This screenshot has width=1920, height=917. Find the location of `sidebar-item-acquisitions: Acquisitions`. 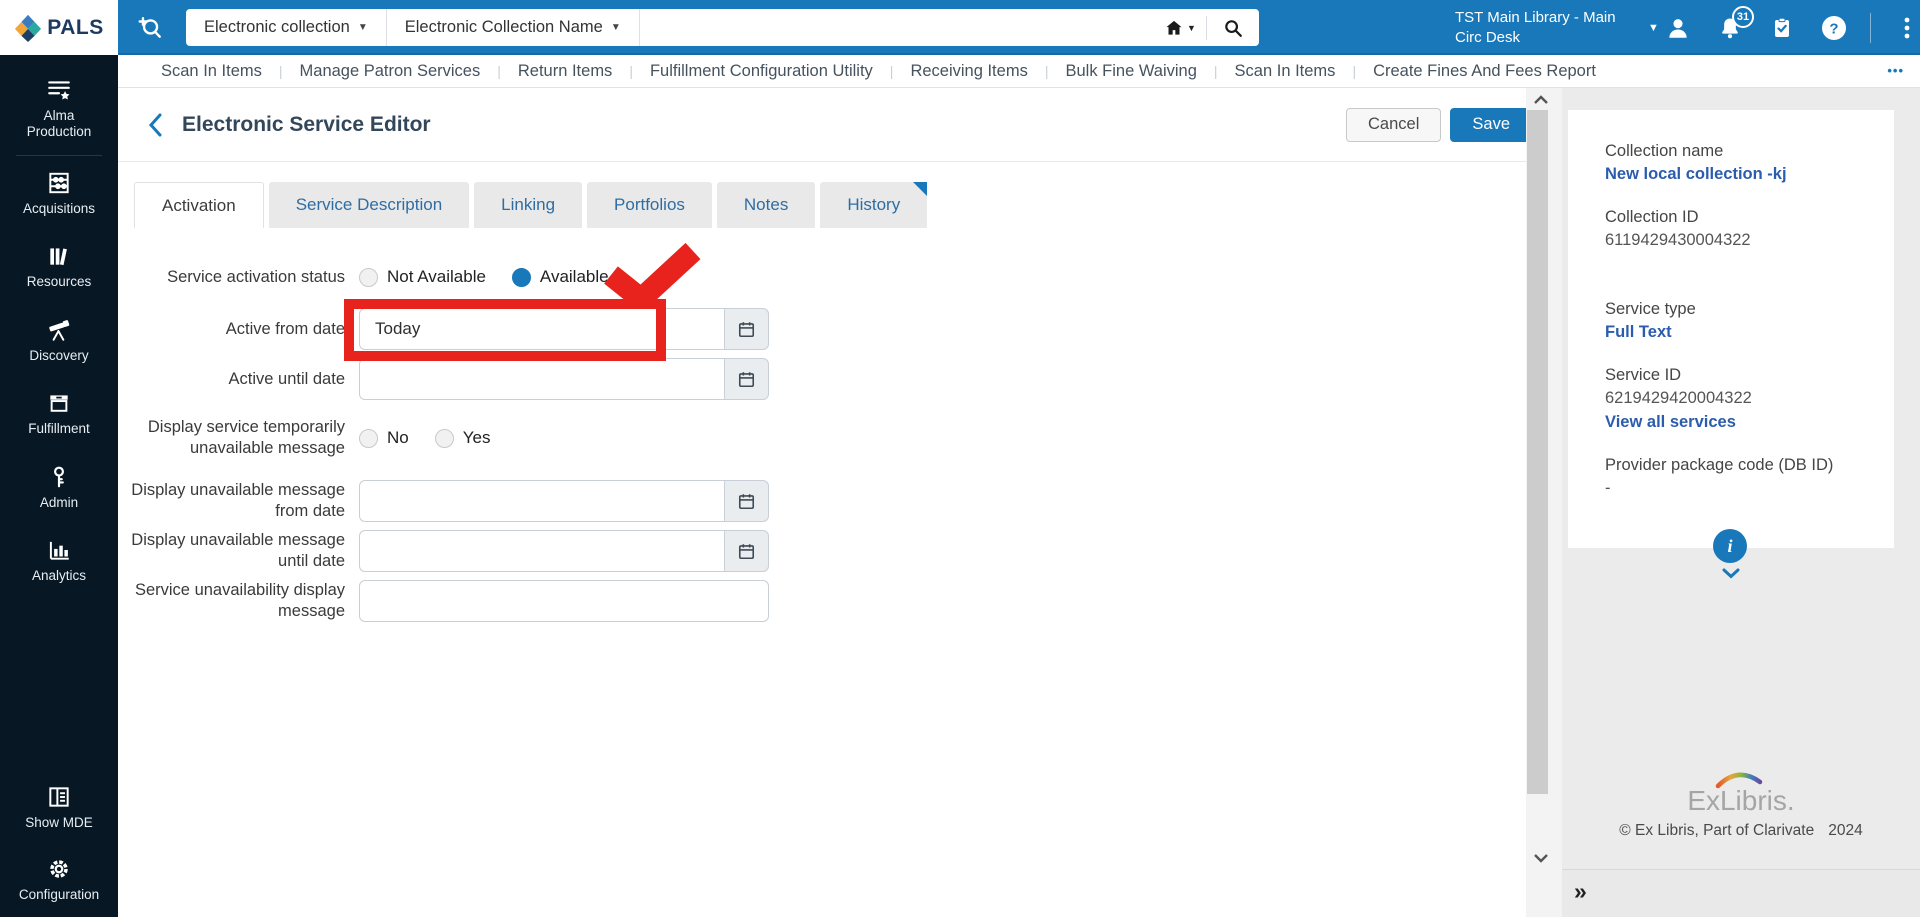

sidebar-item-acquisitions: Acquisitions is located at coordinates (59, 193).